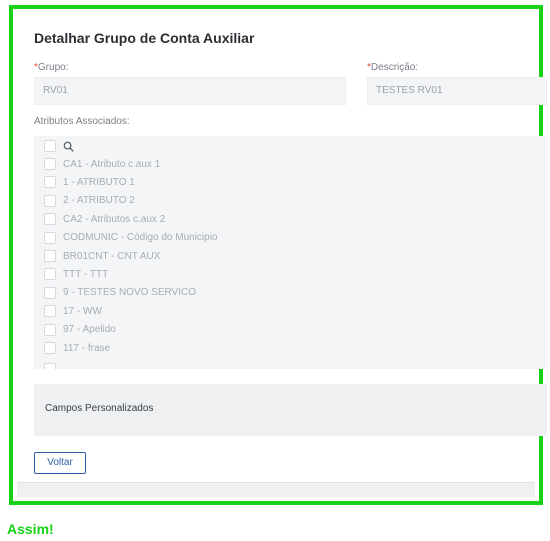 The width and height of the screenshot is (550, 541). I want to click on footer-bar, so click(276, 489).